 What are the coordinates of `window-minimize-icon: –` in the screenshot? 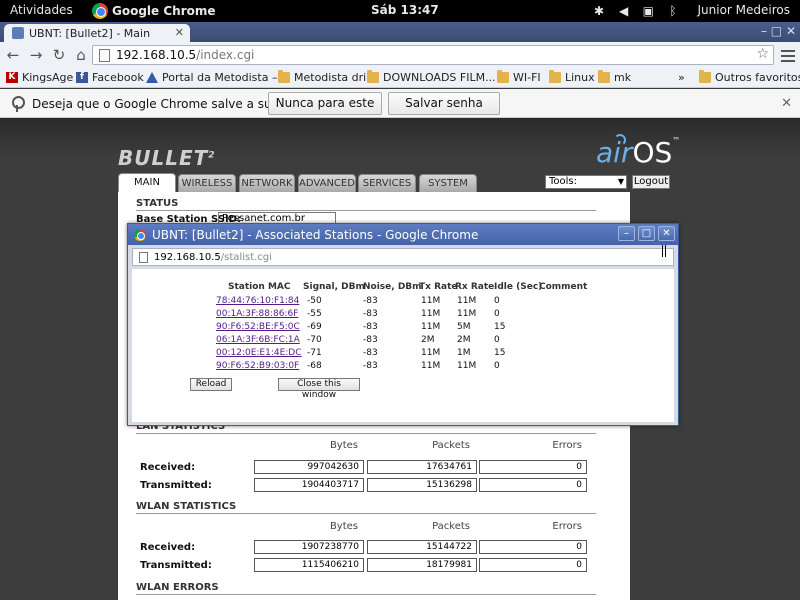 It's located at (764, 31).